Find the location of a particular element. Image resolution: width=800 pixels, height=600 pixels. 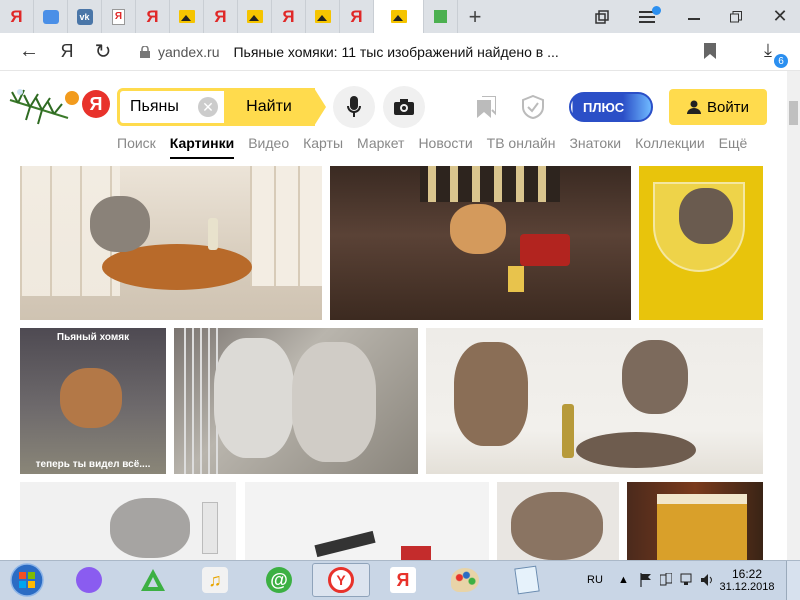

yandex-browser-icon: Y is located at coordinates (341, 580).